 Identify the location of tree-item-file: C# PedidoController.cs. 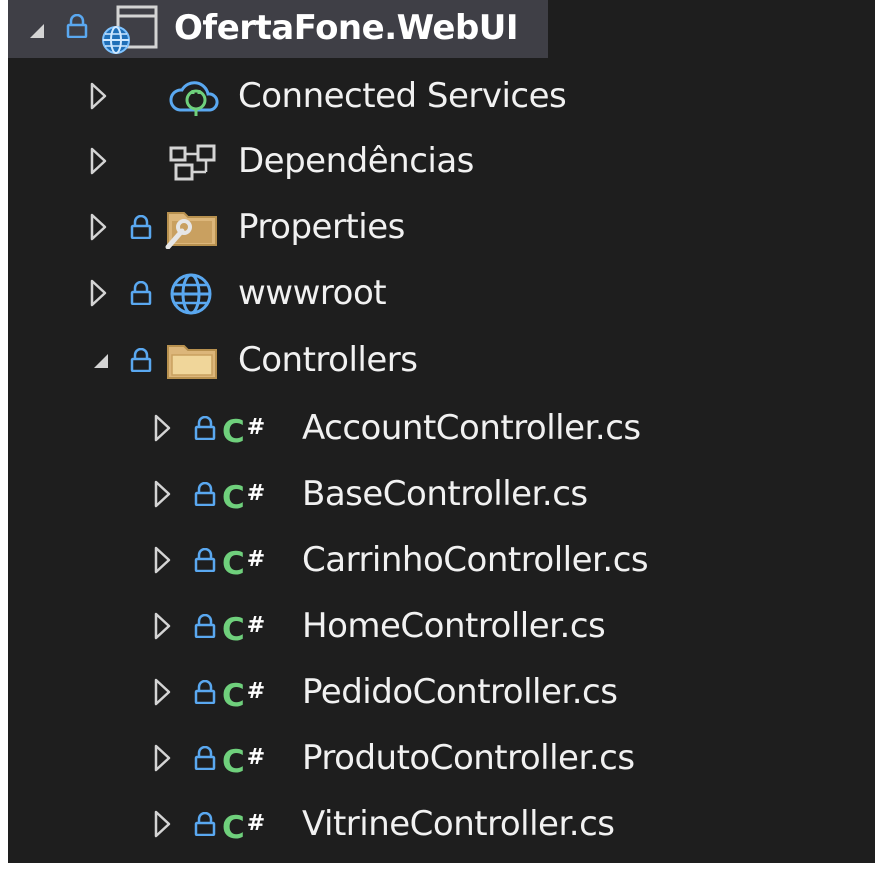
(441, 692).